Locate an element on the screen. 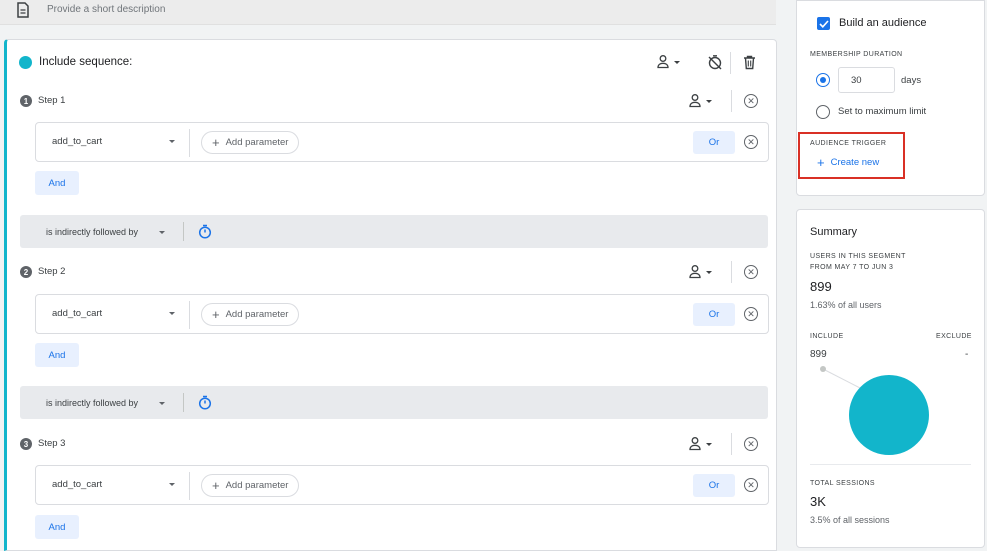  audience-trigger-heading: AUDIENCE TRIGGER is located at coordinates (848, 143).